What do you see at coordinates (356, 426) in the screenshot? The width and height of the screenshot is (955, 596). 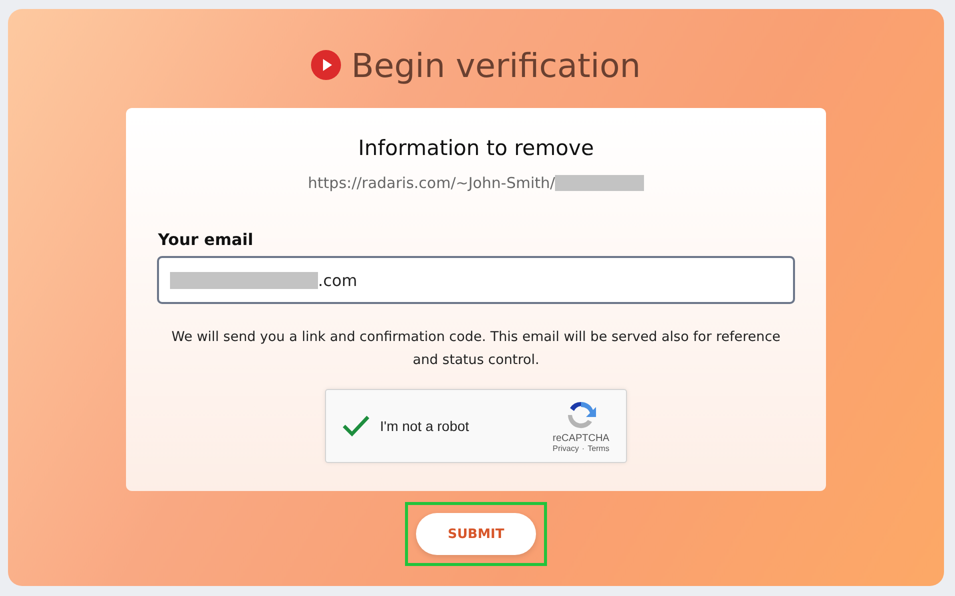 I see `checkmark-icon` at bounding box center [356, 426].